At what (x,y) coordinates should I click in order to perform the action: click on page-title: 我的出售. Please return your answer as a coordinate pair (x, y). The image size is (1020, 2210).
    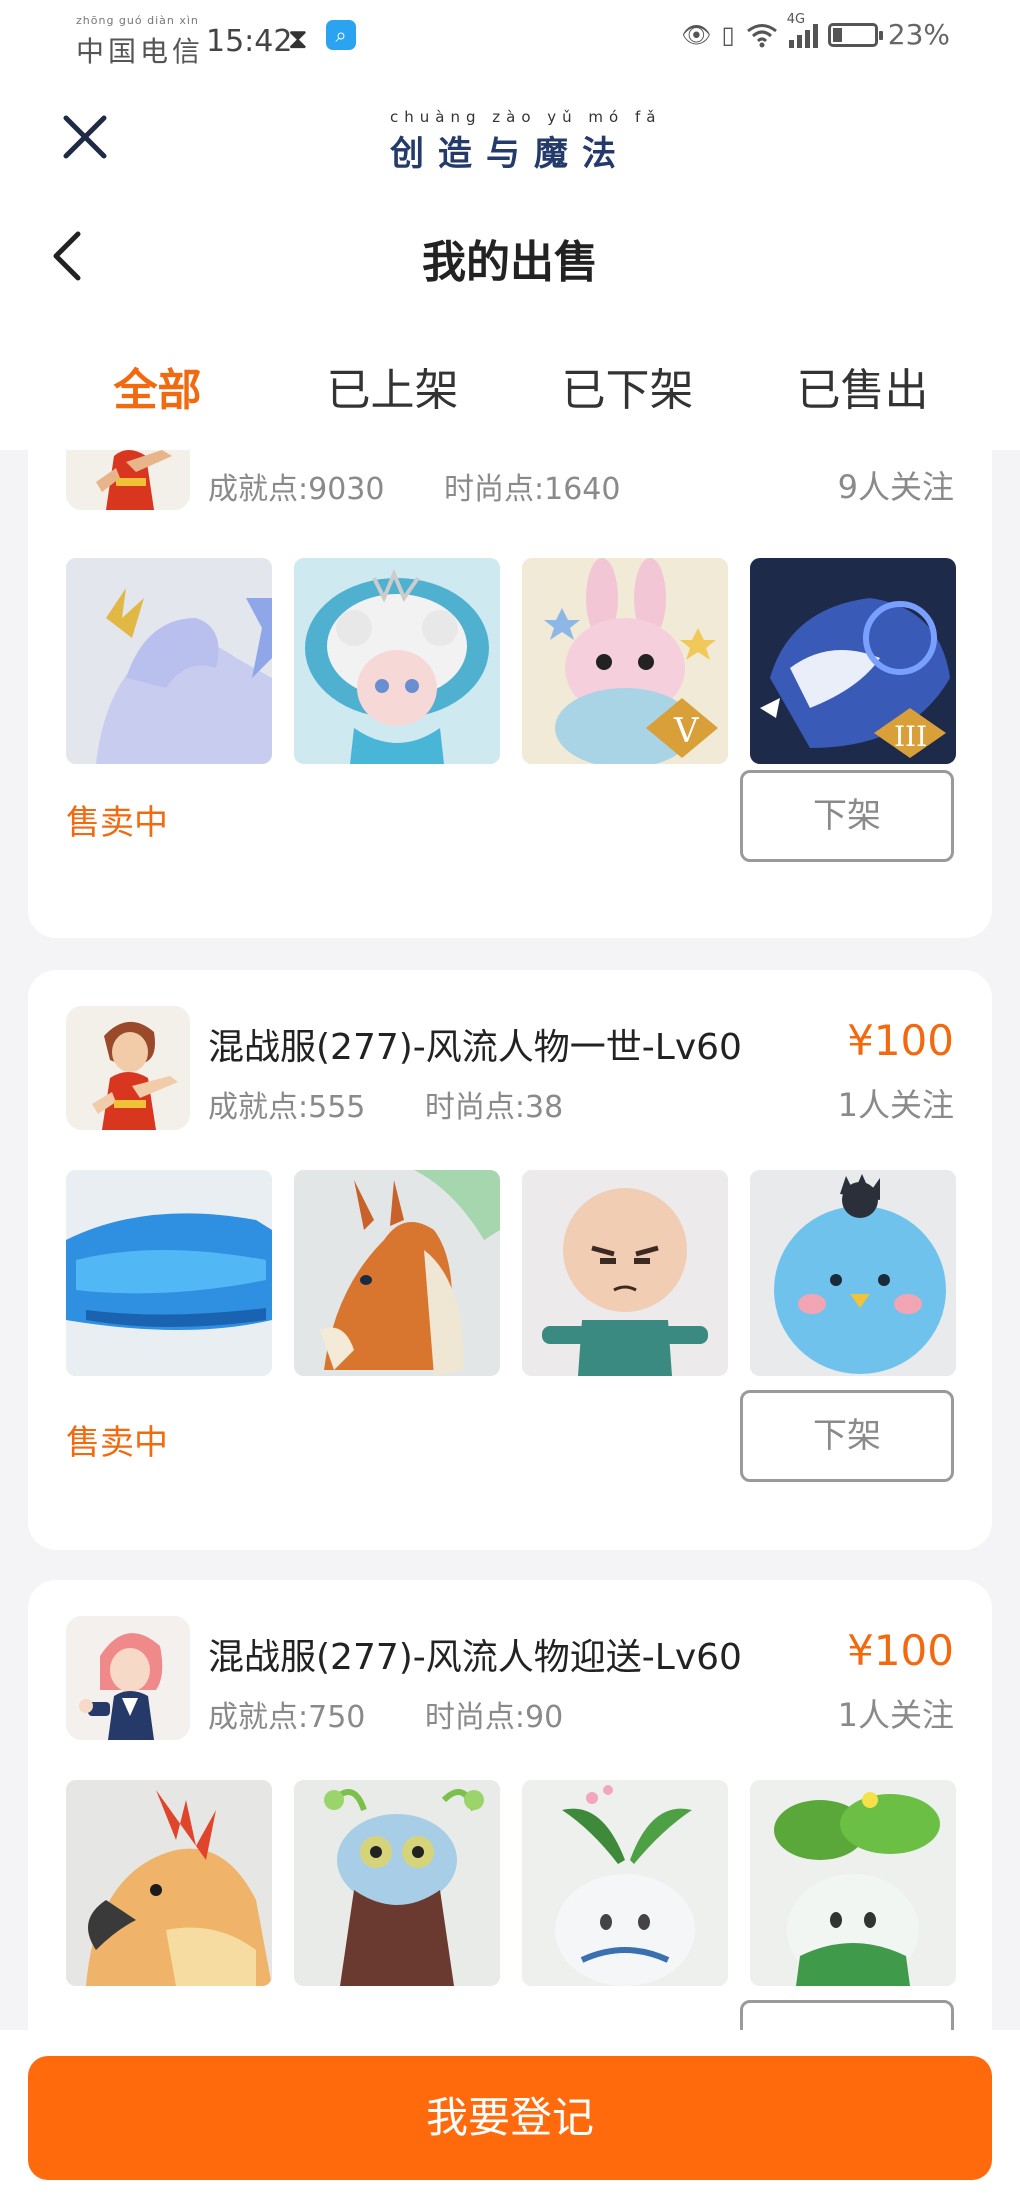
    Looking at the image, I should click on (510, 262).